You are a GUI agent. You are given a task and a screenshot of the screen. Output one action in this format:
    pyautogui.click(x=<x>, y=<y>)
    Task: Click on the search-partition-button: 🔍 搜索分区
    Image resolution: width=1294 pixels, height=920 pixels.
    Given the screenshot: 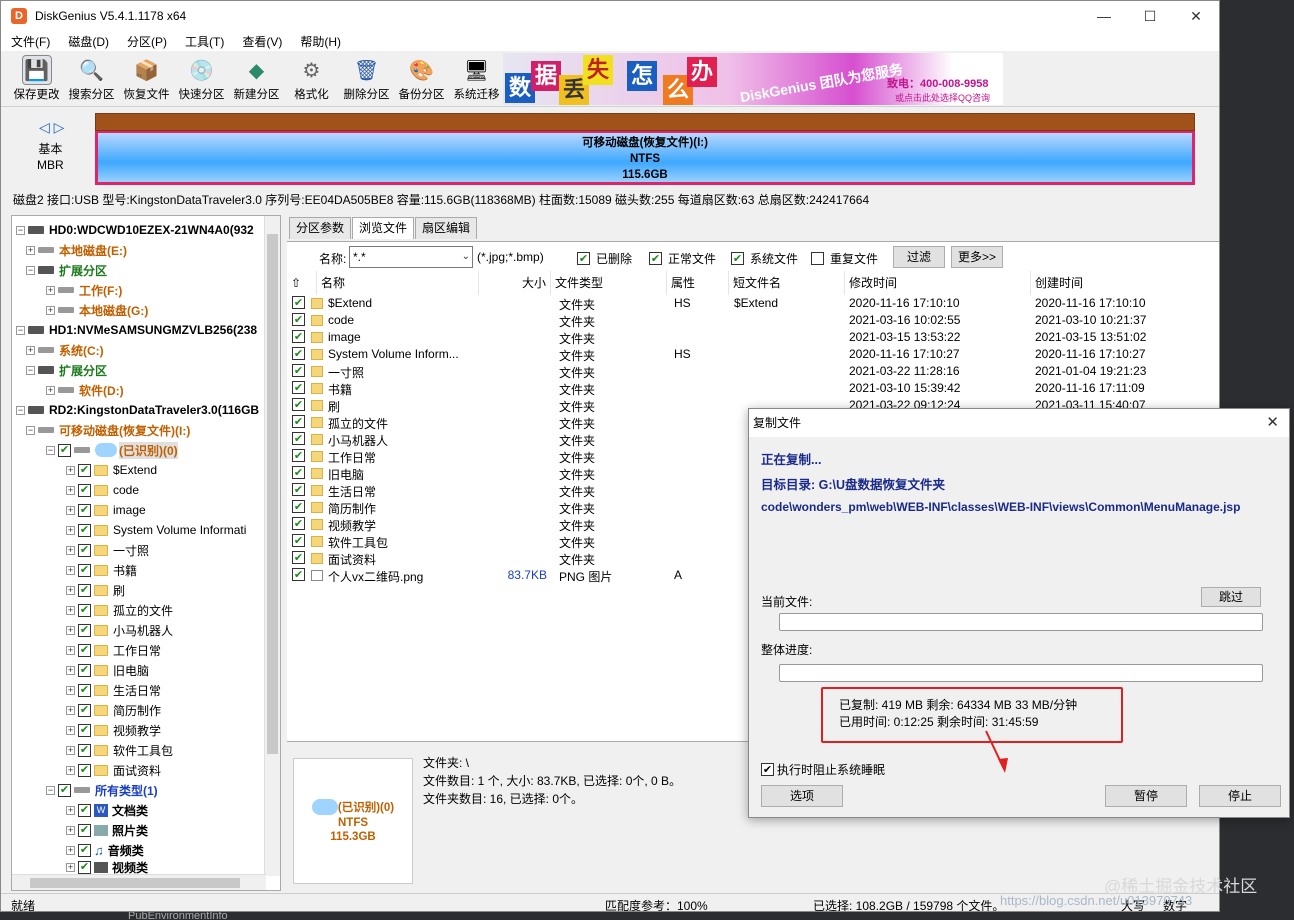 What is the action you would take?
    pyautogui.click(x=91, y=76)
    